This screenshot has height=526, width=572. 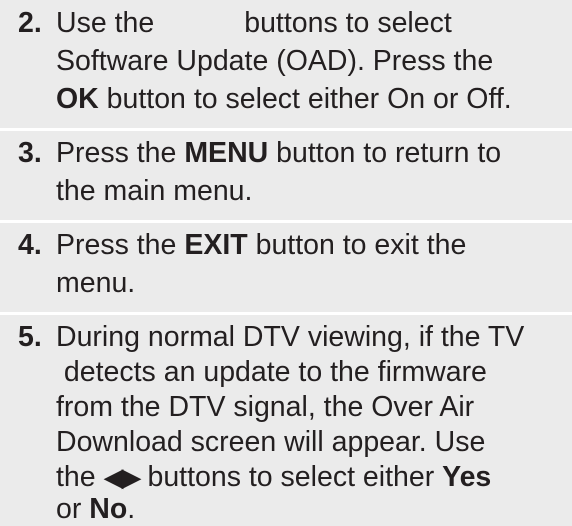 What do you see at coordinates (291, 477) in the screenshot?
I see `text-segment: buttons to select either` at bounding box center [291, 477].